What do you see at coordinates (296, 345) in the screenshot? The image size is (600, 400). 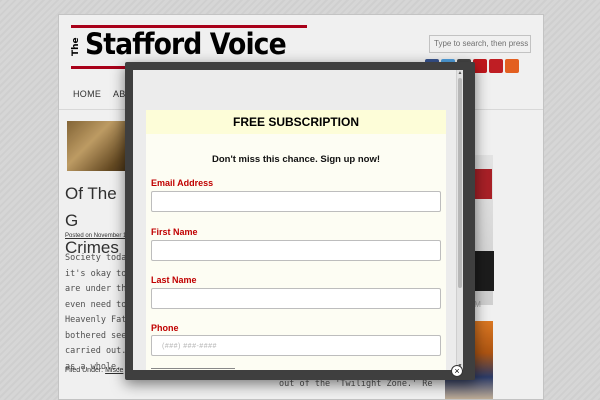 I see `phone-field: (###) ###-####` at bounding box center [296, 345].